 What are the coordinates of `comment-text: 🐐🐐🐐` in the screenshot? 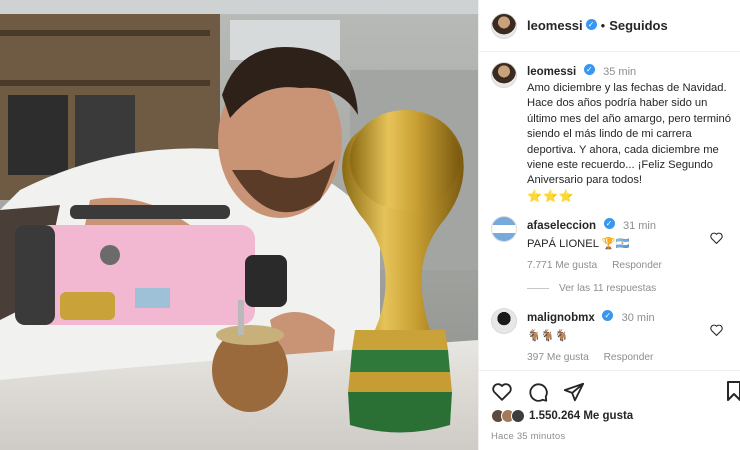 It's located at (548, 336).